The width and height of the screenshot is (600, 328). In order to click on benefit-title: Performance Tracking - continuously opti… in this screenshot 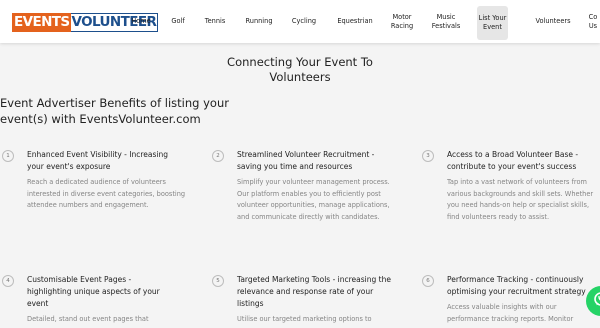, I will do `click(516, 285)`.